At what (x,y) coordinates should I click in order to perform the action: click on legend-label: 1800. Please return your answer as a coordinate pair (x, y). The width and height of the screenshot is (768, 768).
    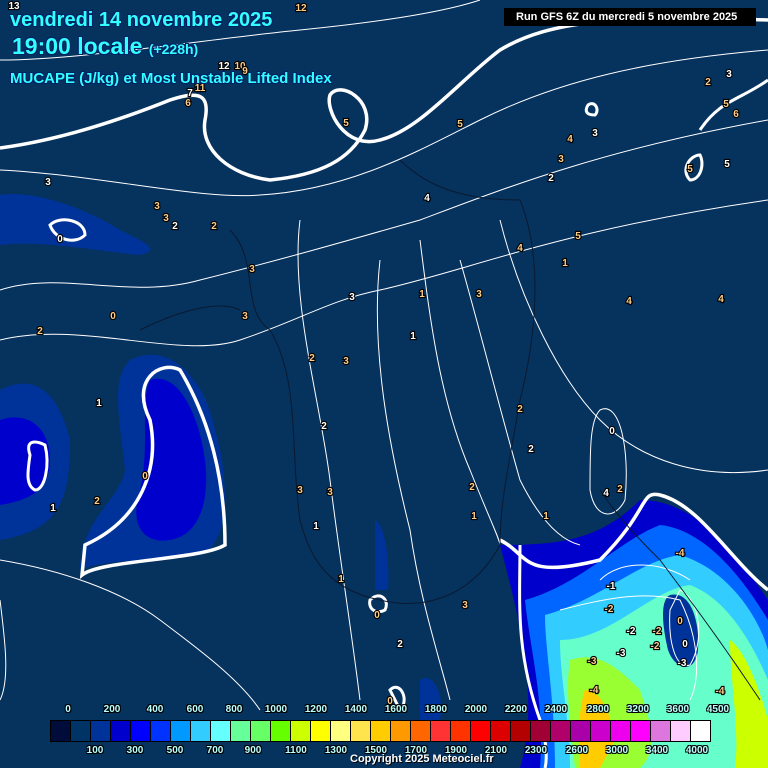
    Looking at the image, I should click on (436, 709).